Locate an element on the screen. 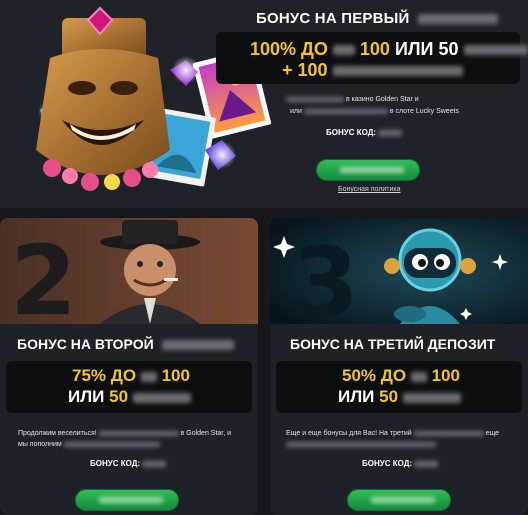 The image size is (528, 515). hero-bonus-code: БОНУС КОД: is located at coordinates (364, 132).